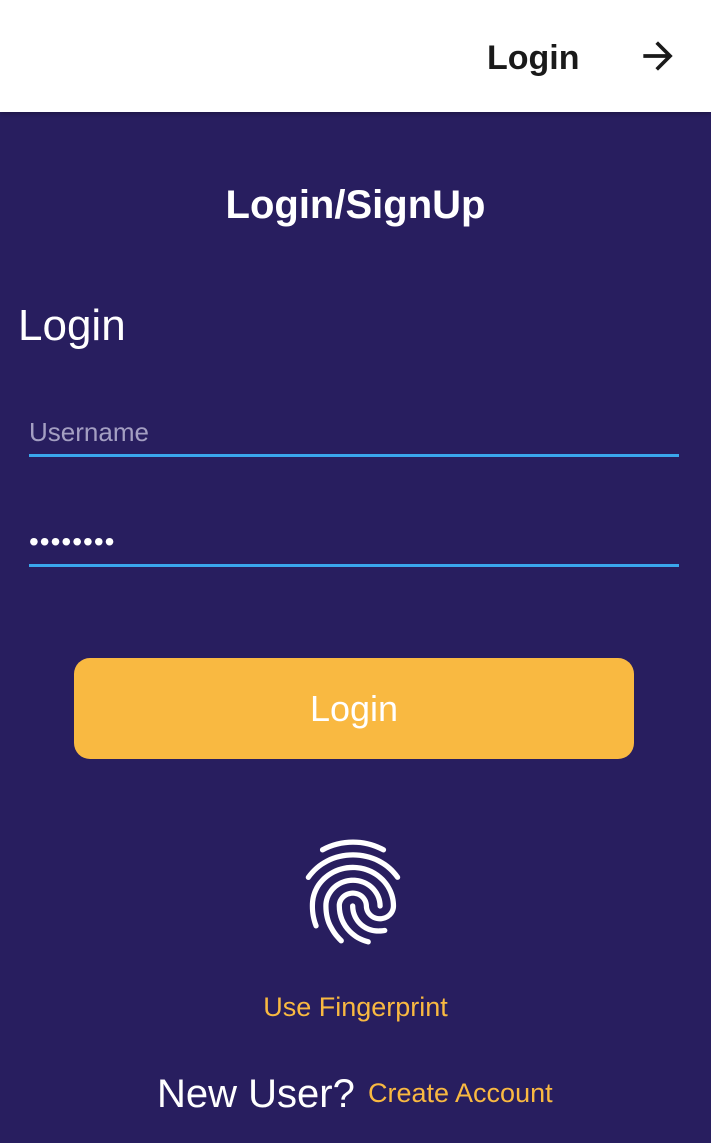  What do you see at coordinates (354, 433) in the screenshot?
I see `username-input` at bounding box center [354, 433].